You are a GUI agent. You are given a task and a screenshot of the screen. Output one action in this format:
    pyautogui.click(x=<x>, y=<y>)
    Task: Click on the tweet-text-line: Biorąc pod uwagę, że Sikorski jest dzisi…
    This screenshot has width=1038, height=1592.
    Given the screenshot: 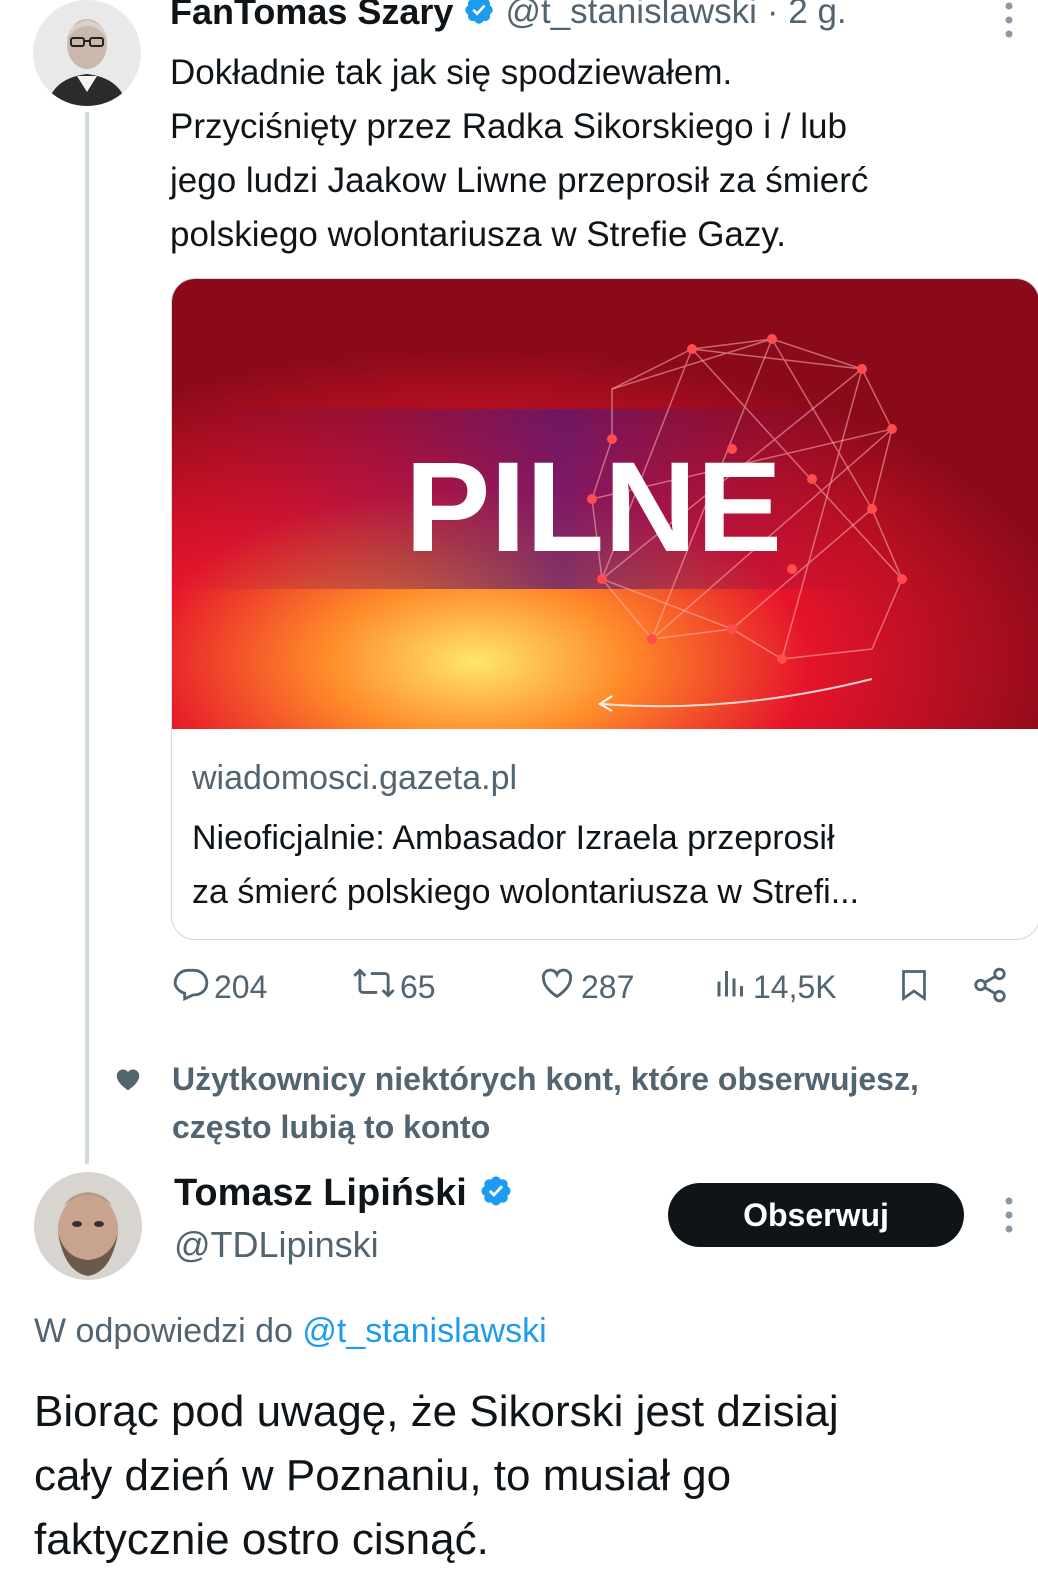 What is the action you would take?
    pyautogui.click(x=436, y=1411)
    